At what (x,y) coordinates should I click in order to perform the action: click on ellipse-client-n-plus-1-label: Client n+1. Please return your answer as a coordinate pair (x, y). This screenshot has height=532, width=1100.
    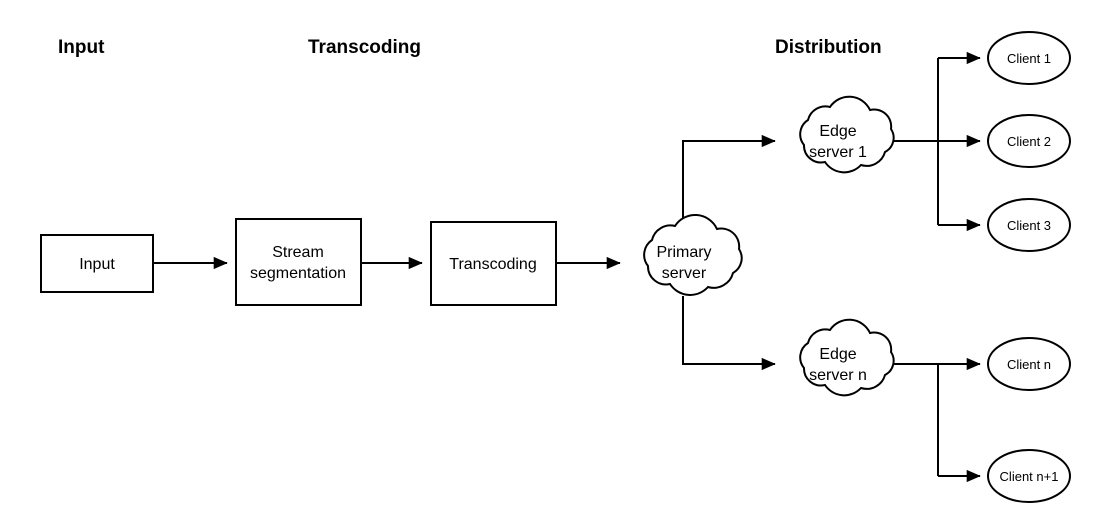
    Looking at the image, I should click on (1029, 476).